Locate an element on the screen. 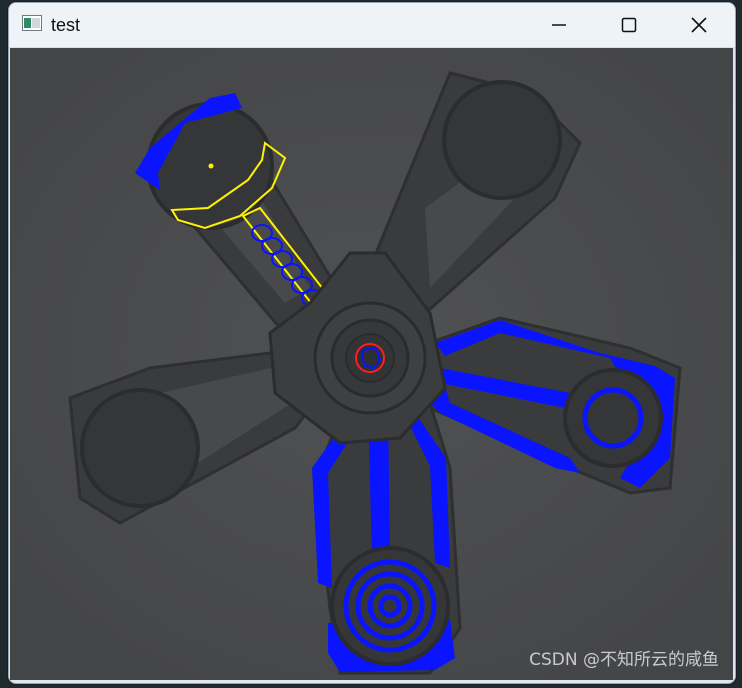 This screenshot has height=688, width=742. close-button is located at coordinates (699, 25).